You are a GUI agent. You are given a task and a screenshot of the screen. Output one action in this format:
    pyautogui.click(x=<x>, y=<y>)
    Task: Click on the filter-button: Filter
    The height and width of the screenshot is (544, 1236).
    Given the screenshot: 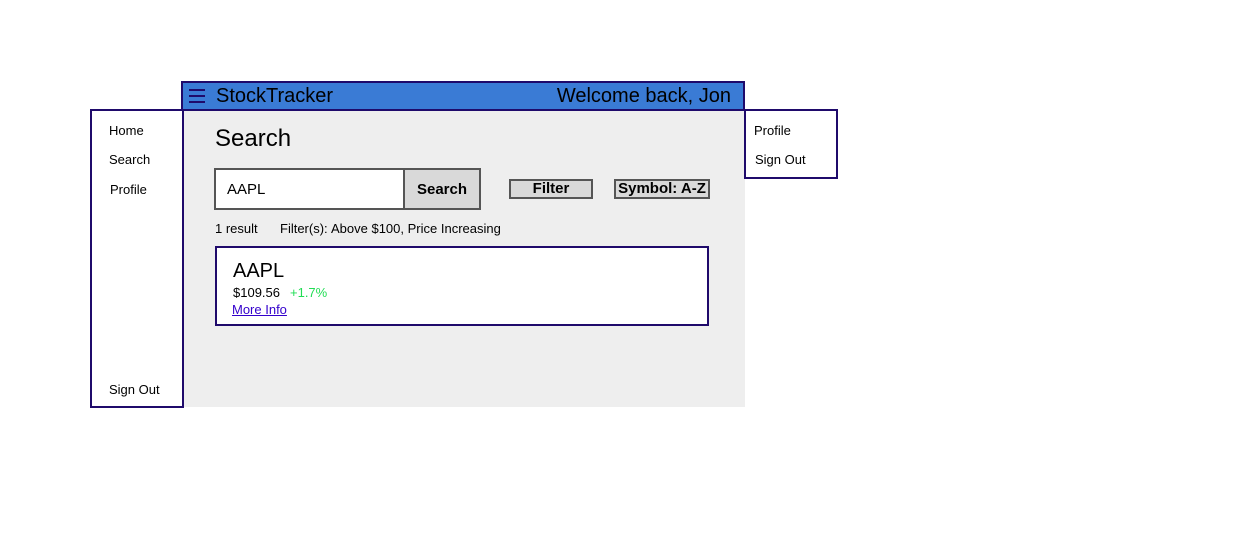 What is the action you would take?
    pyautogui.click(x=551, y=189)
    